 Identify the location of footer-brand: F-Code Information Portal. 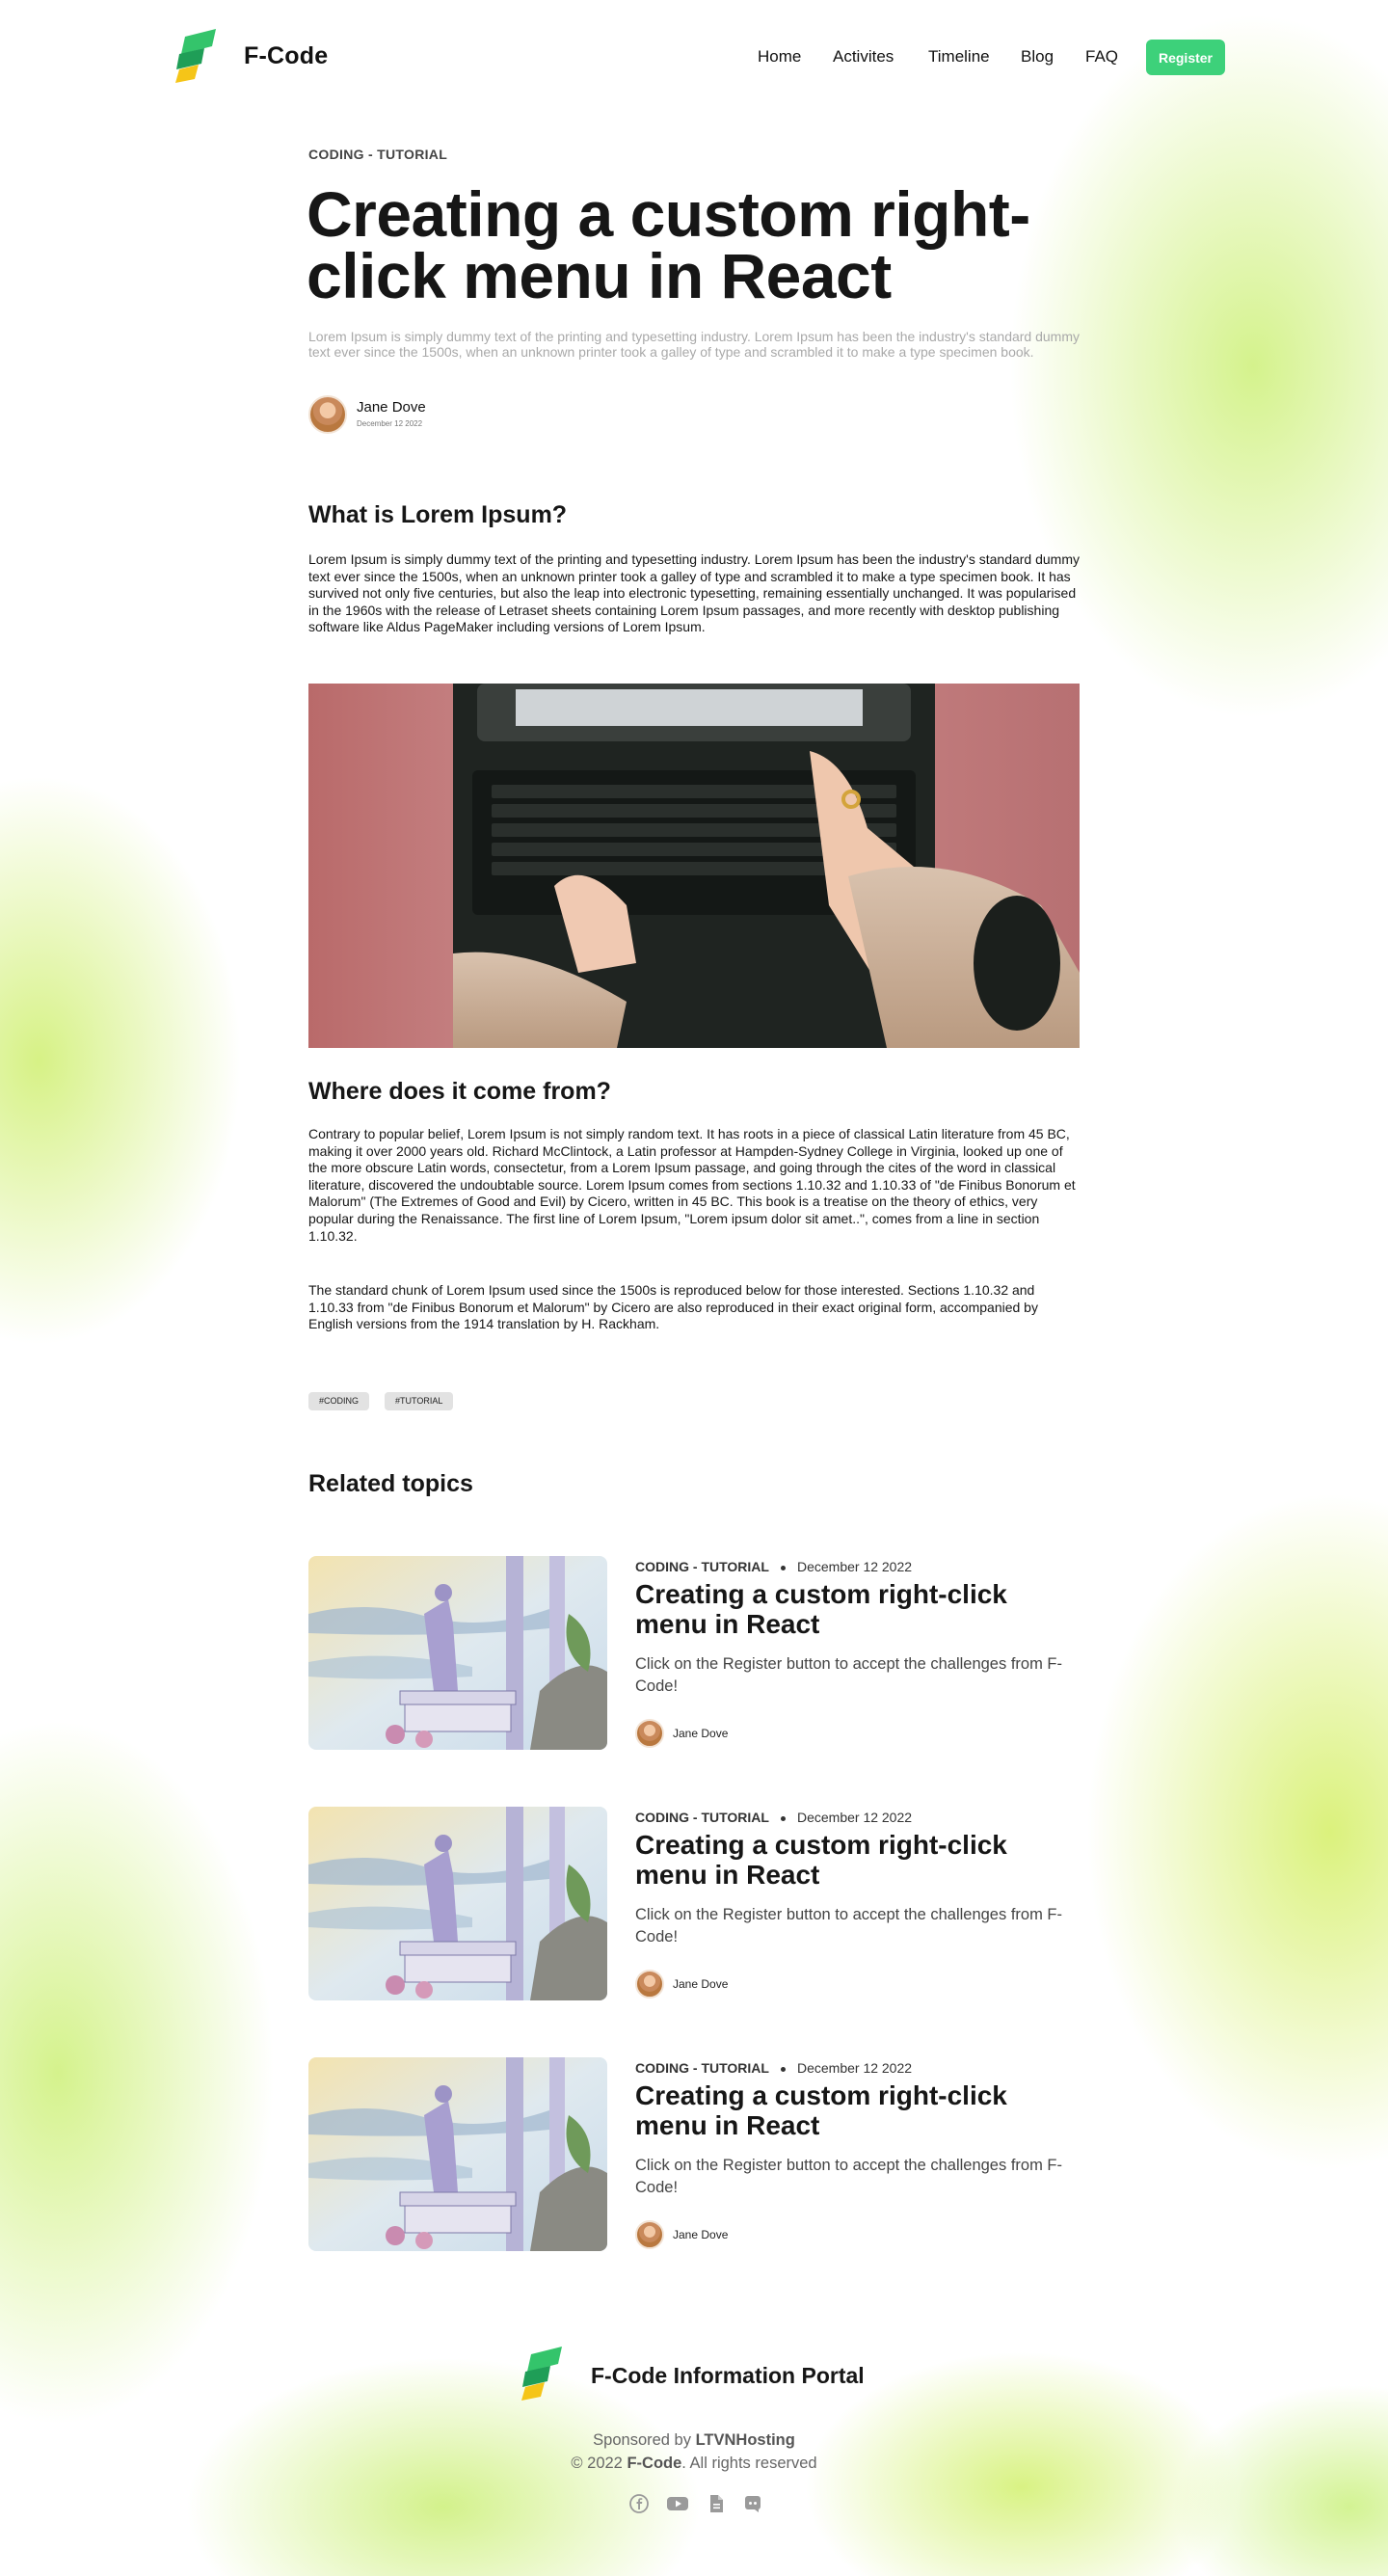
(728, 2376).